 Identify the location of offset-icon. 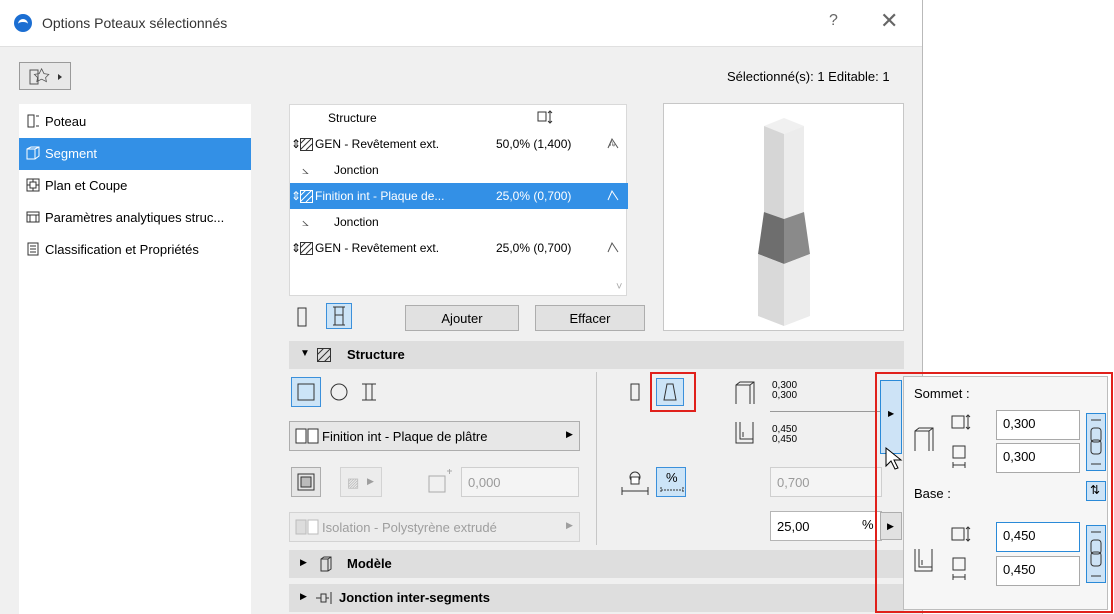
(440, 481).